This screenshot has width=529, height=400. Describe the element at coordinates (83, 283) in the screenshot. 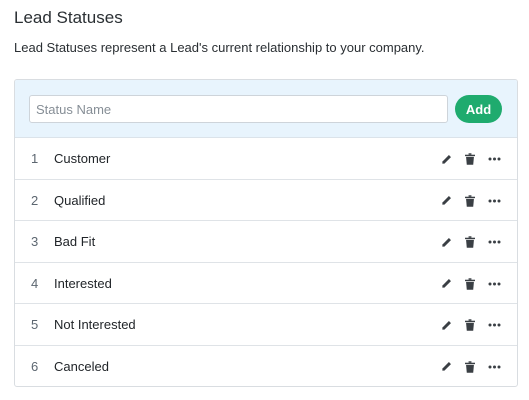

I see `status-label: Interested` at that location.